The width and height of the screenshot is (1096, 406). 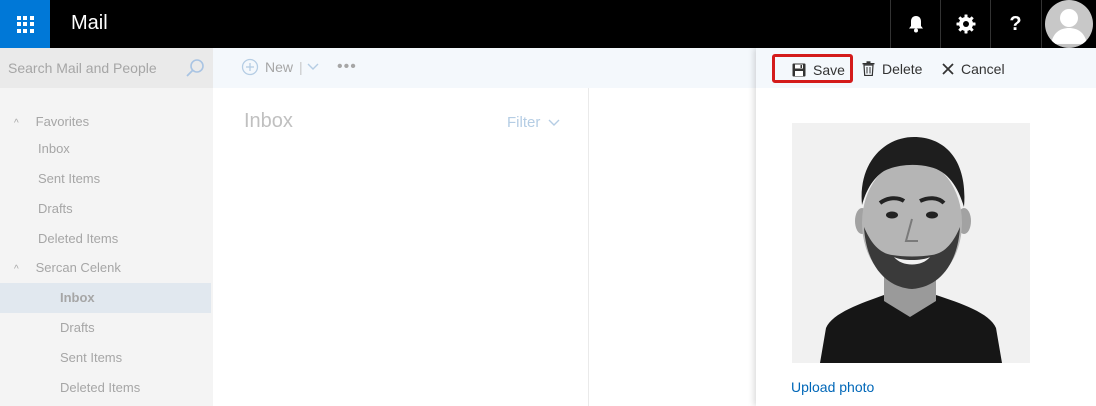 I want to click on account-header: ^ Sercan Celenk, so click(x=67, y=268).